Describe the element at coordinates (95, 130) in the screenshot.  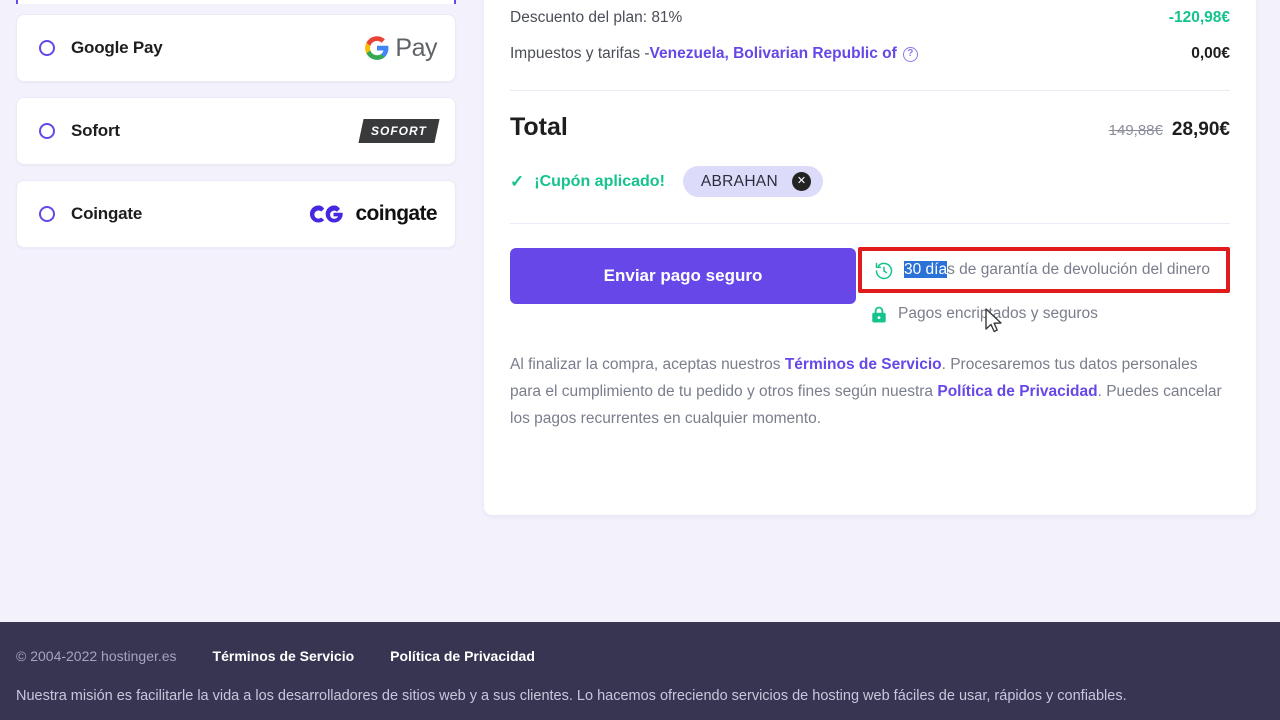
I see `payment-method-label: Sofort` at that location.